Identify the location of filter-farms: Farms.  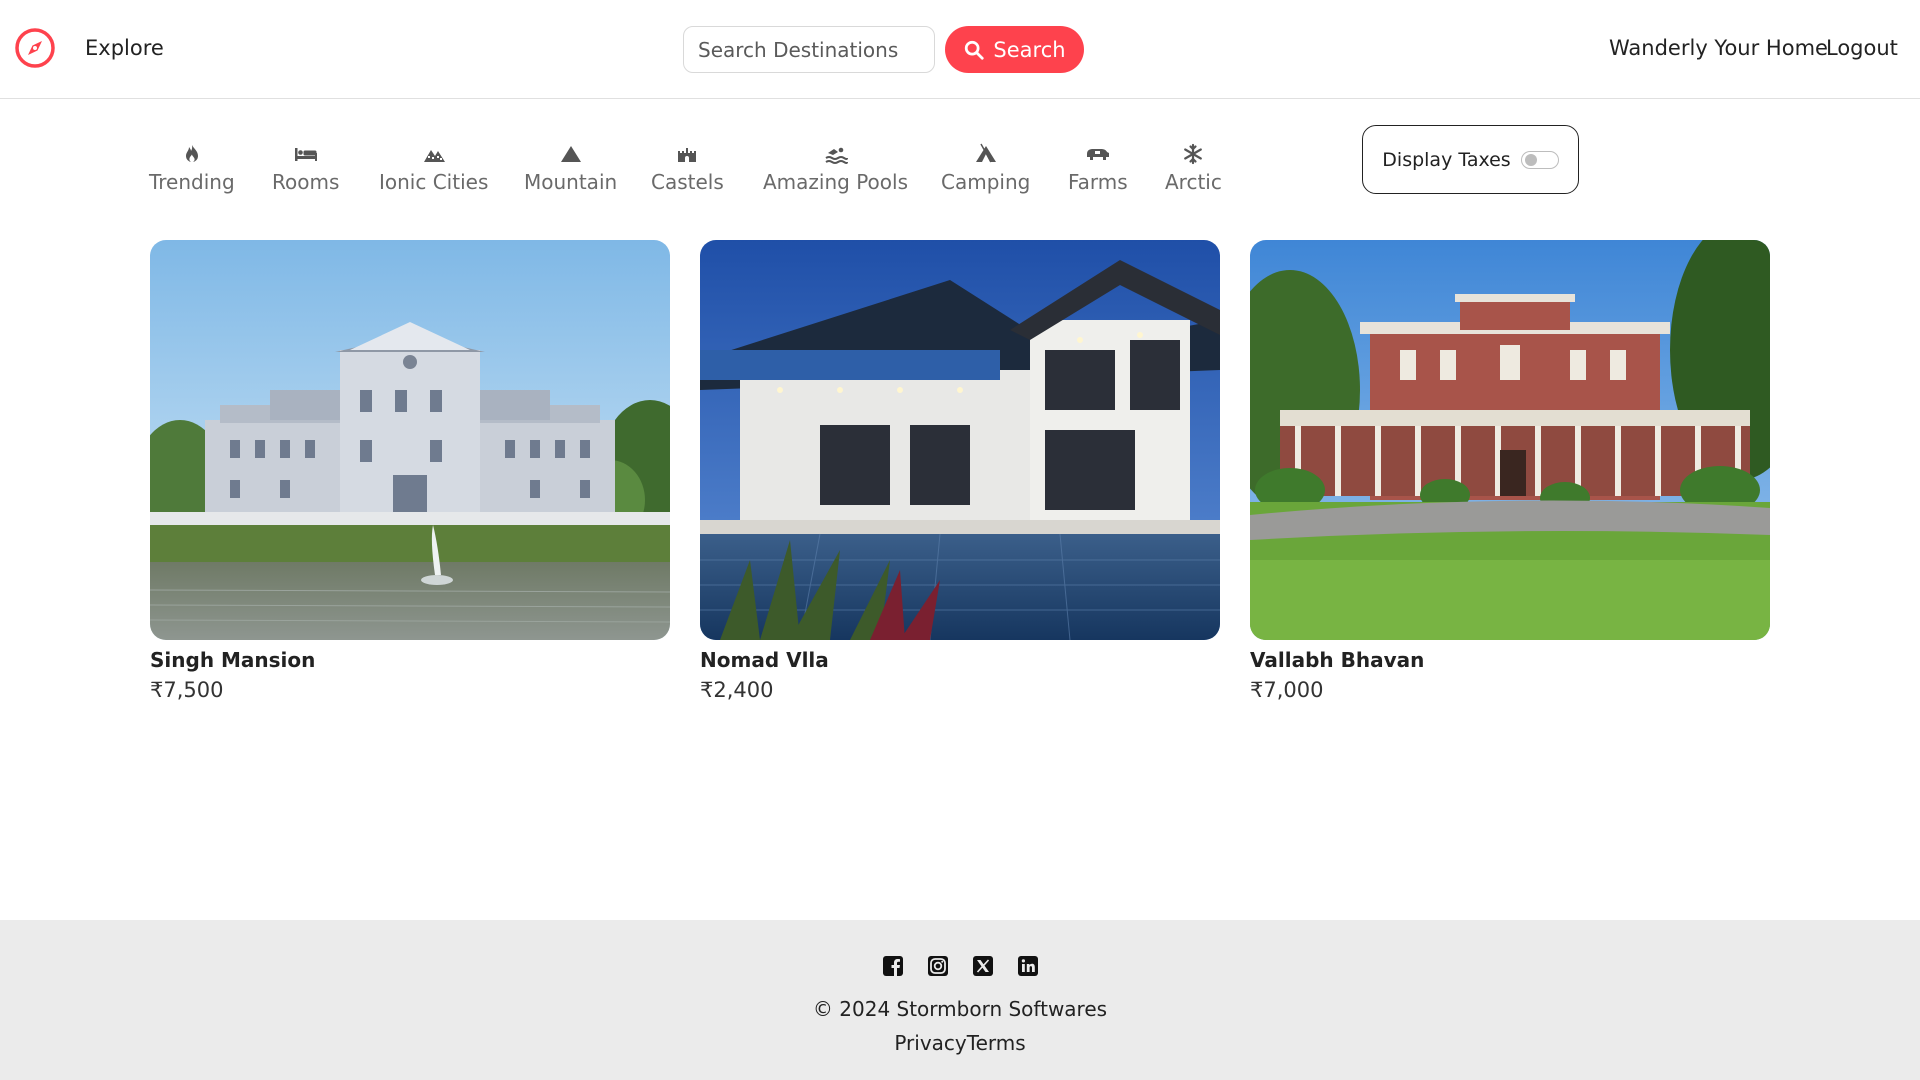
(1098, 168).